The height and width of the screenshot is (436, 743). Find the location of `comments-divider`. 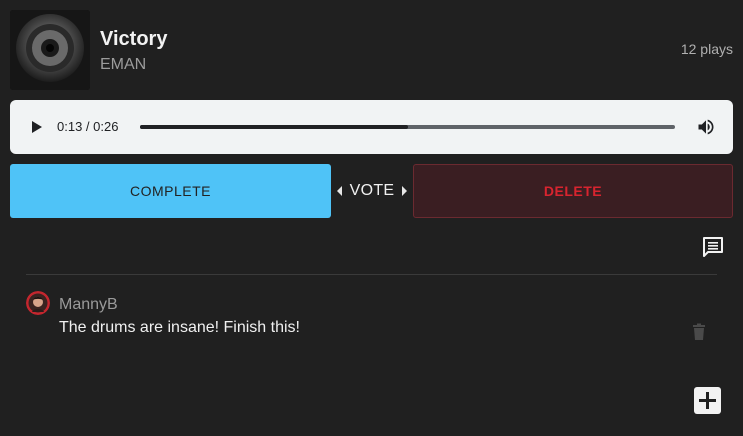

comments-divider is located at coordinates (371, 274).